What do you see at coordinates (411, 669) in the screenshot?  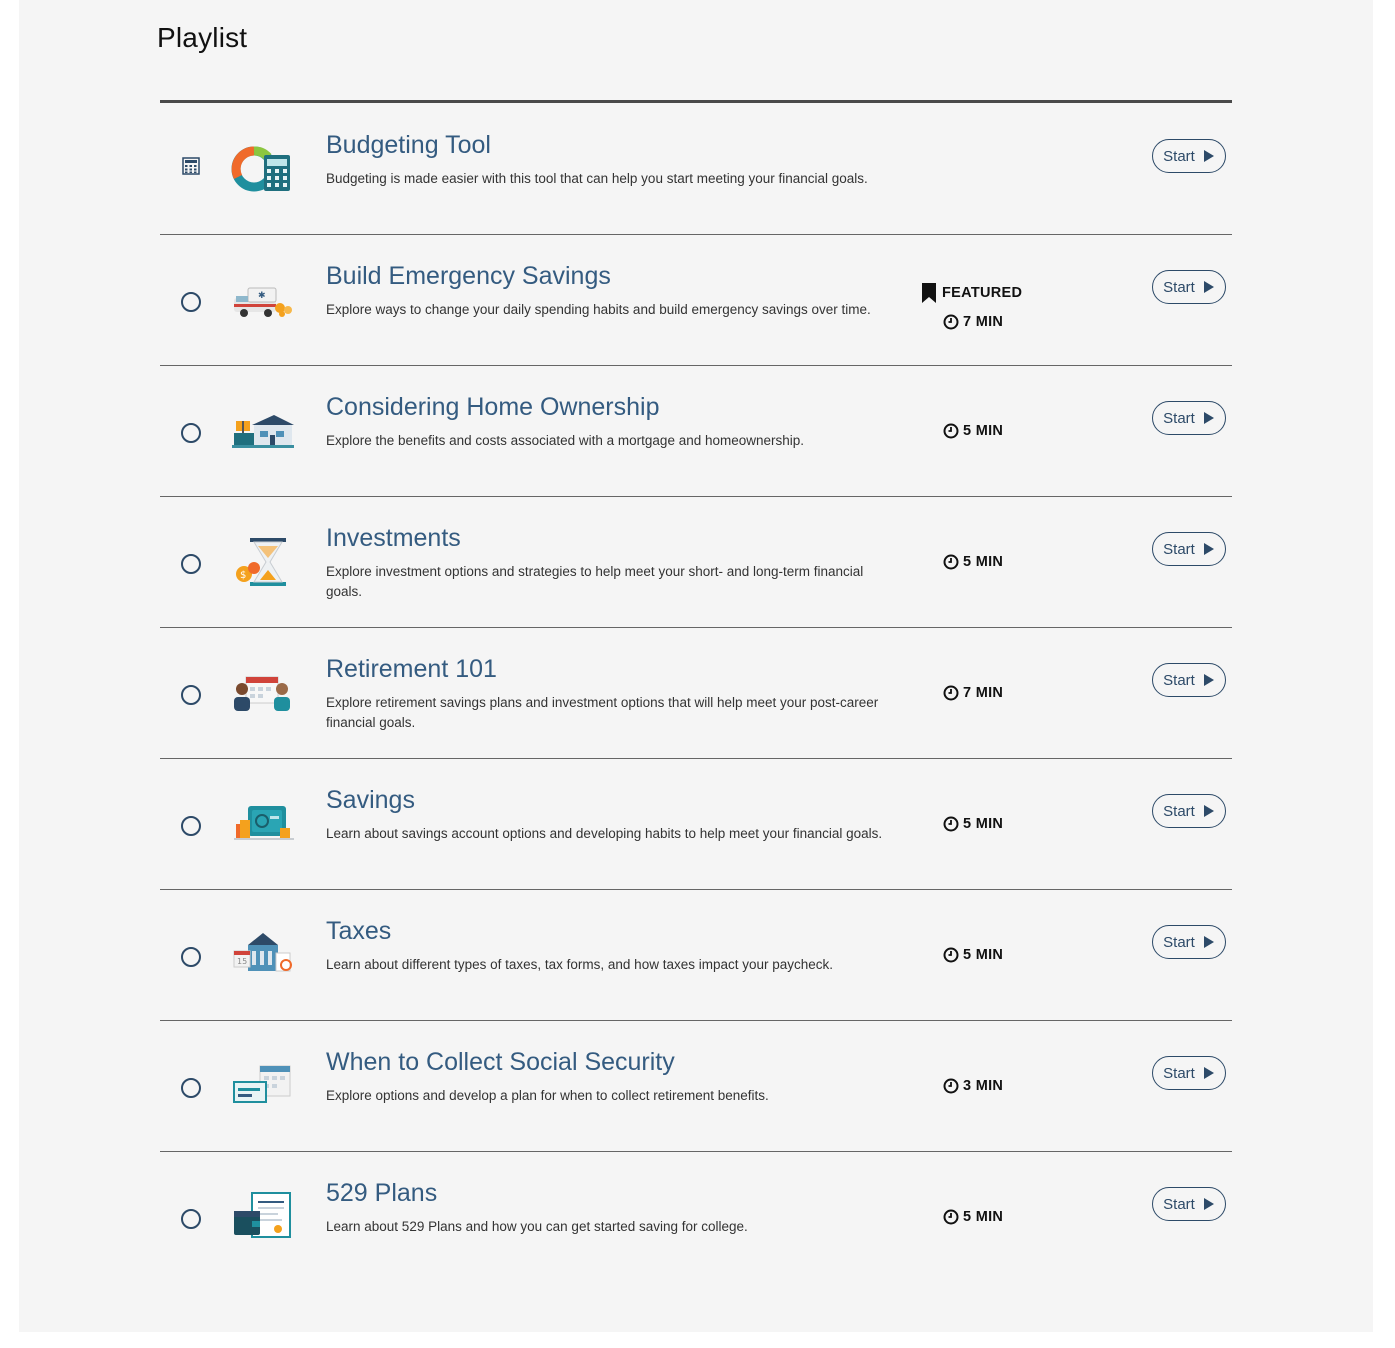 I see `item-title: Retirement 101` at bounding box center [411, 669].